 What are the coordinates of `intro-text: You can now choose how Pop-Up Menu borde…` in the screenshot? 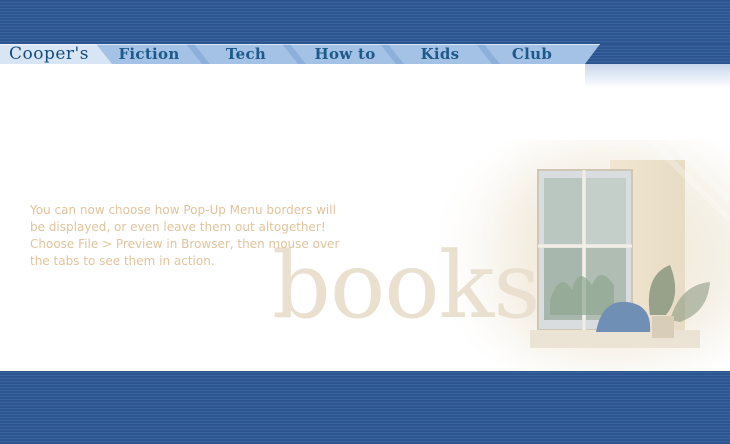 It's located at (200, 236).